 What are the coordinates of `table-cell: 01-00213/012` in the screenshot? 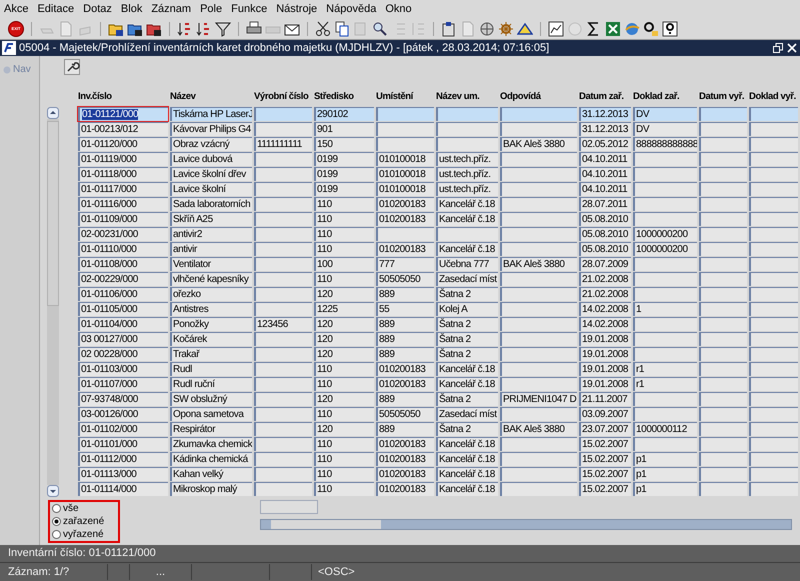 It's located at (123, 129).